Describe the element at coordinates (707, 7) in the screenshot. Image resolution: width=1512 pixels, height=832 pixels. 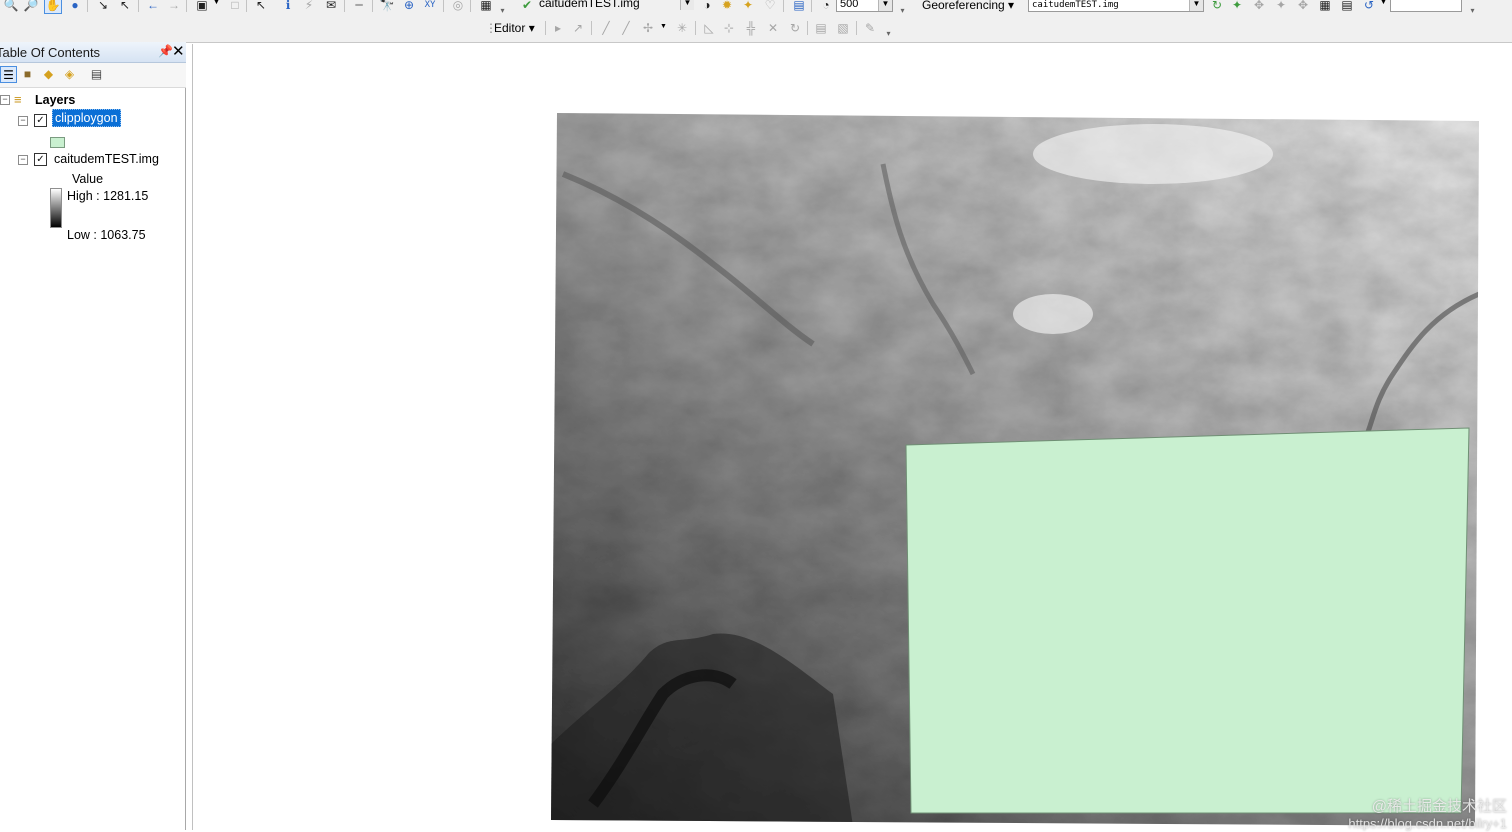
I see `contrast-icon: ◑` at that location.